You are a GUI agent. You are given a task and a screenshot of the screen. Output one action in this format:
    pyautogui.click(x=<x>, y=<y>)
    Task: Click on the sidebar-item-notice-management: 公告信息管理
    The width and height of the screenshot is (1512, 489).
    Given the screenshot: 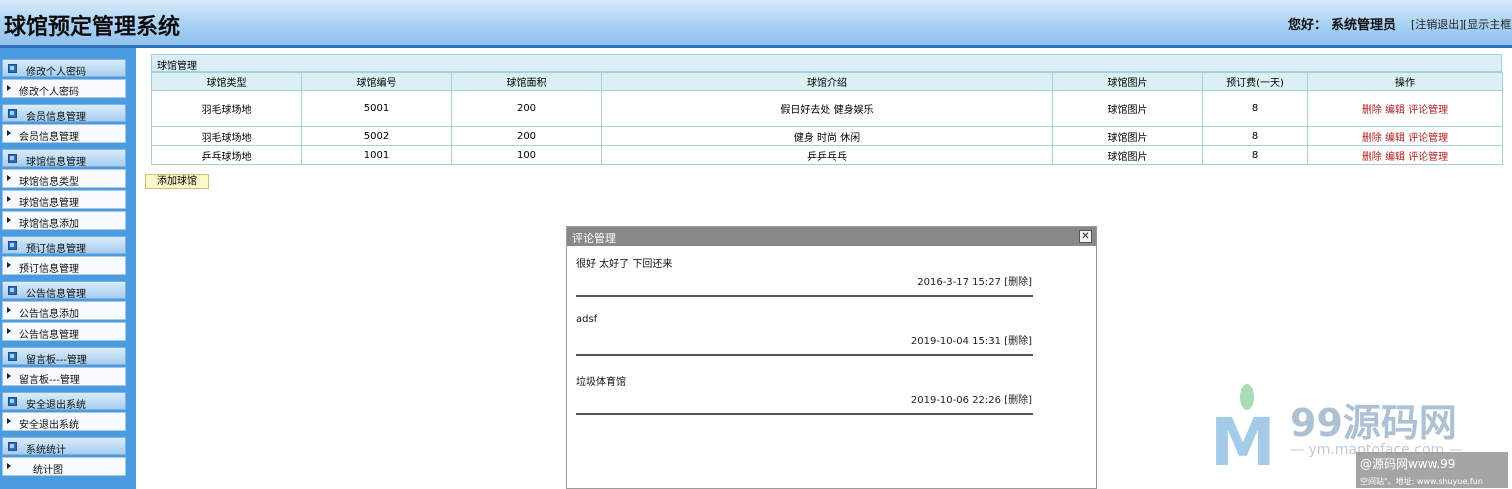 What is the action you would take?
    pyautogui.click(x=64, y=331)
    